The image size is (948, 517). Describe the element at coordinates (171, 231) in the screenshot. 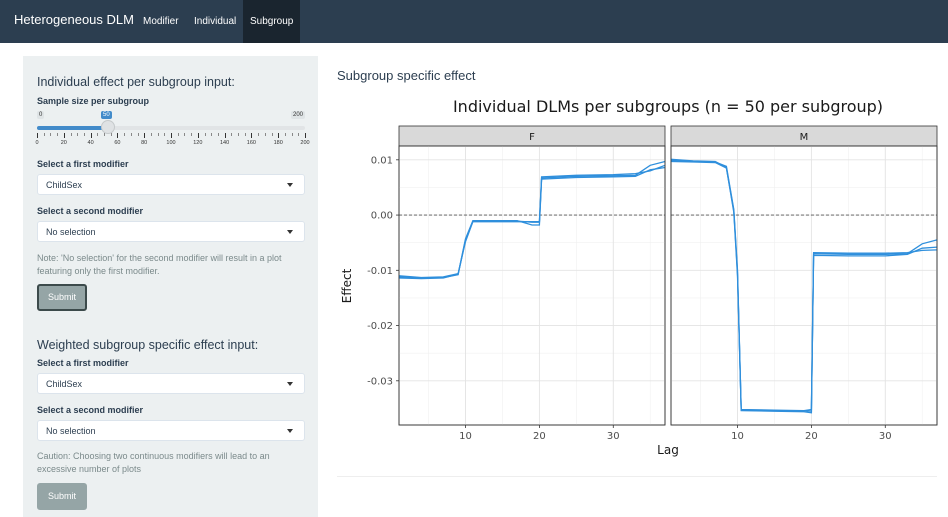

I see `second-modifier-select: No selection` at that location.